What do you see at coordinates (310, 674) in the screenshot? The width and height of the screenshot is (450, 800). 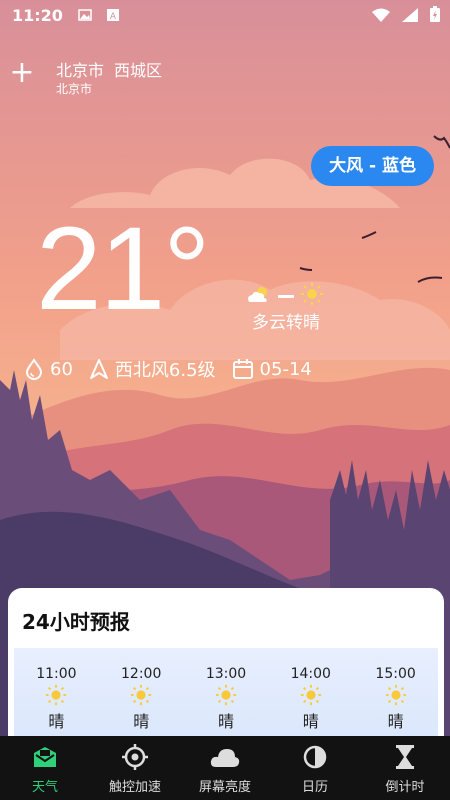 I see `hour-time: 14:00` at bounding box center [310, 674].